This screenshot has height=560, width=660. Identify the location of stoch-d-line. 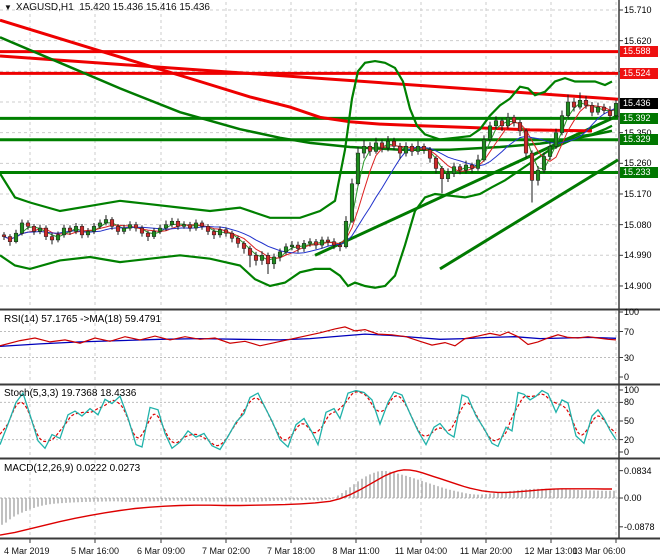
(308, 419).